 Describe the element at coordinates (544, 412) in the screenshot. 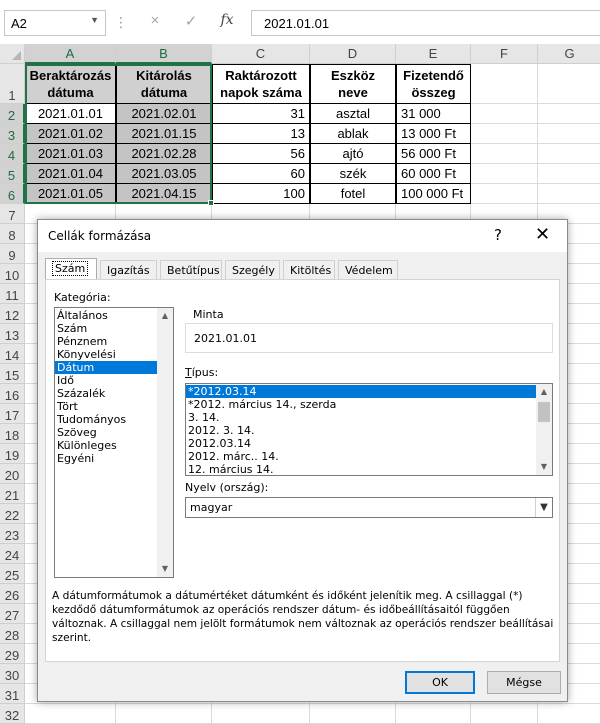

I see `scroll-thumb` at that location.